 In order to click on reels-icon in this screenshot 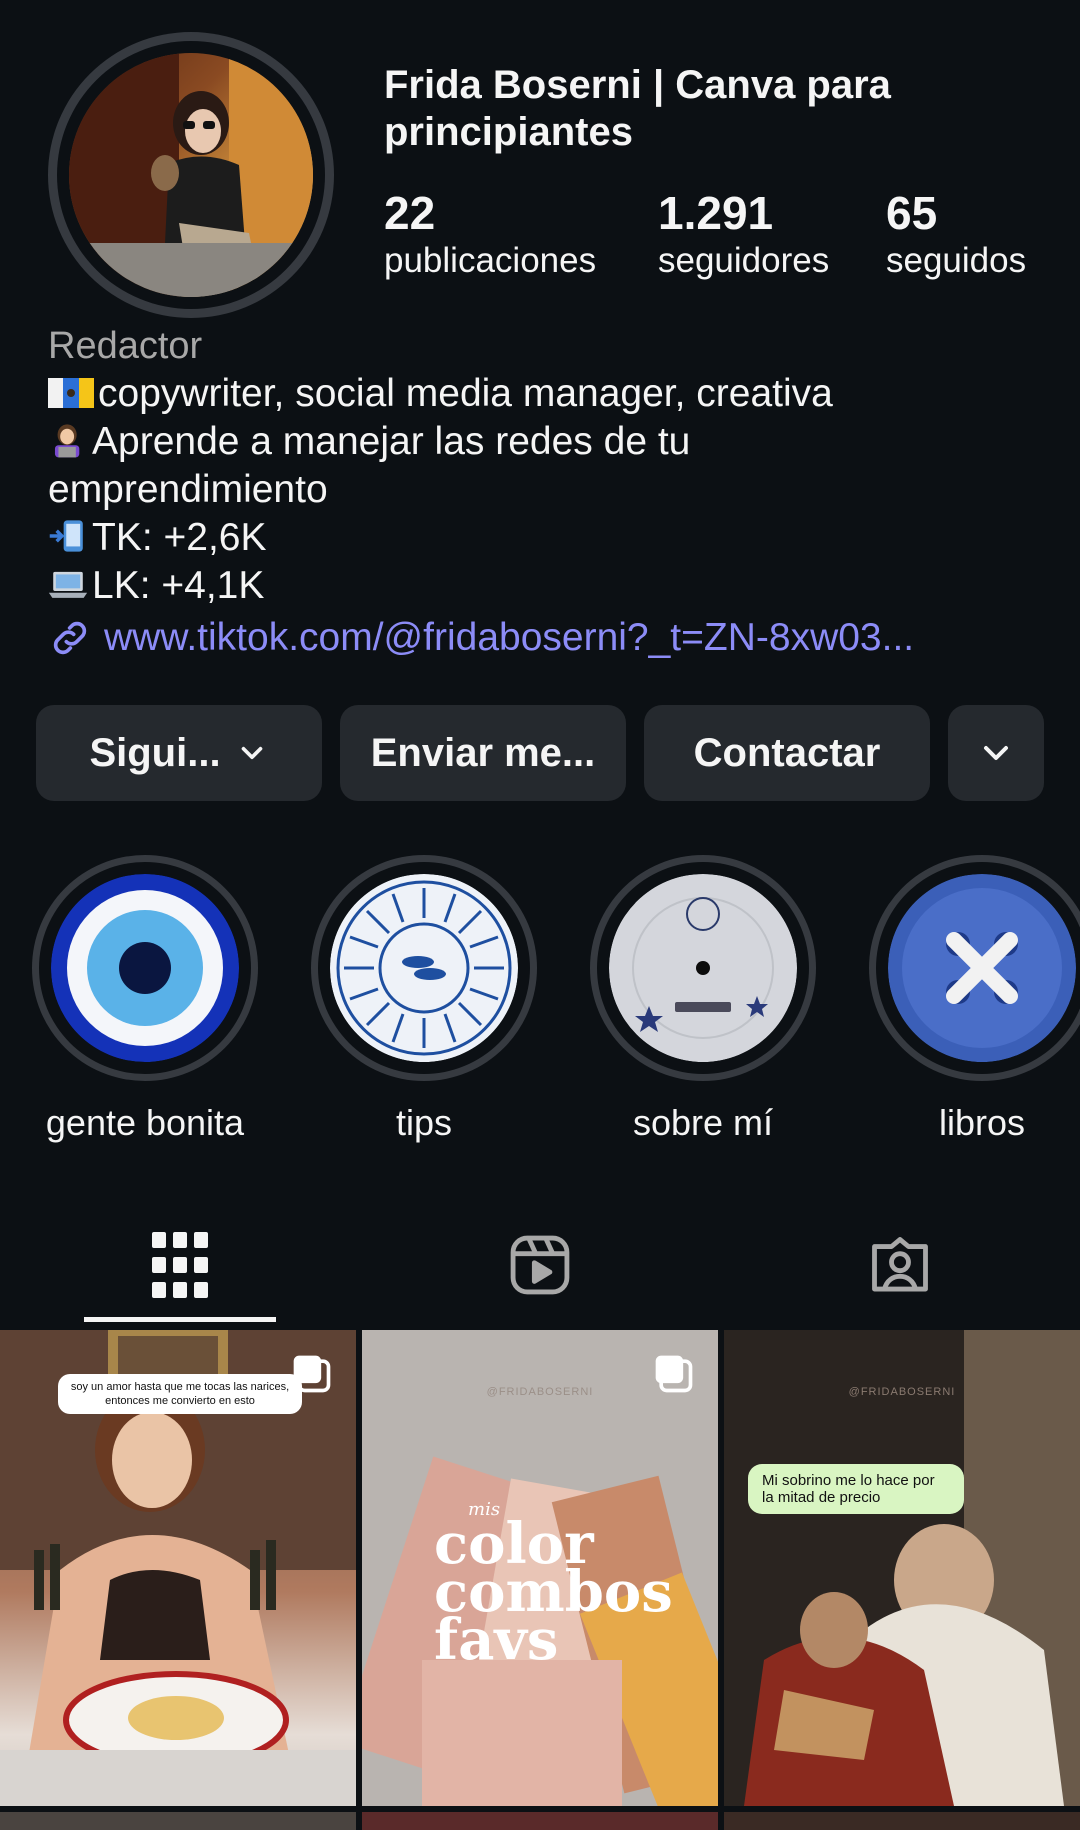, I will do `click(540, 1265)`.